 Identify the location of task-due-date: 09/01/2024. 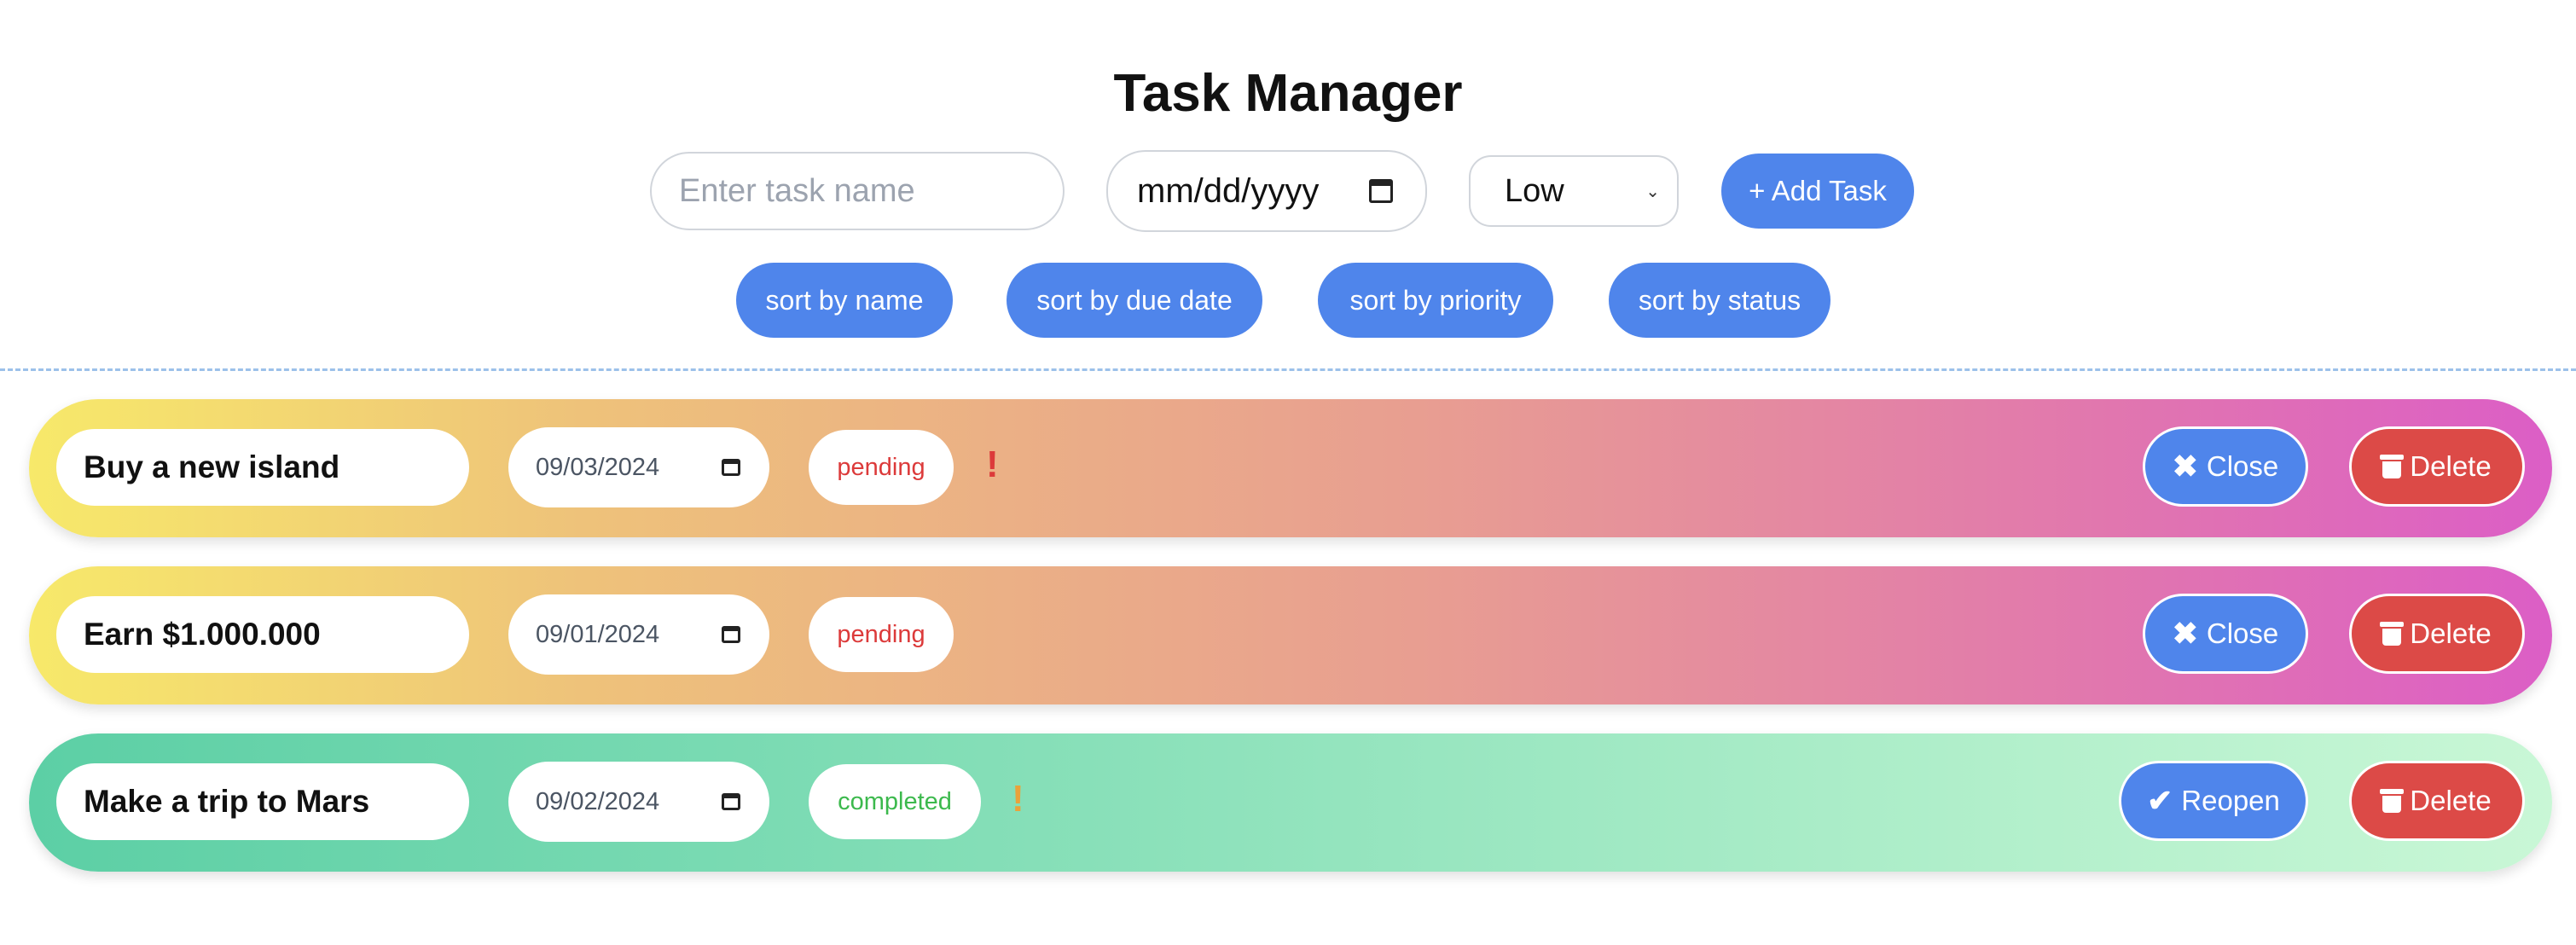
(638, 634).